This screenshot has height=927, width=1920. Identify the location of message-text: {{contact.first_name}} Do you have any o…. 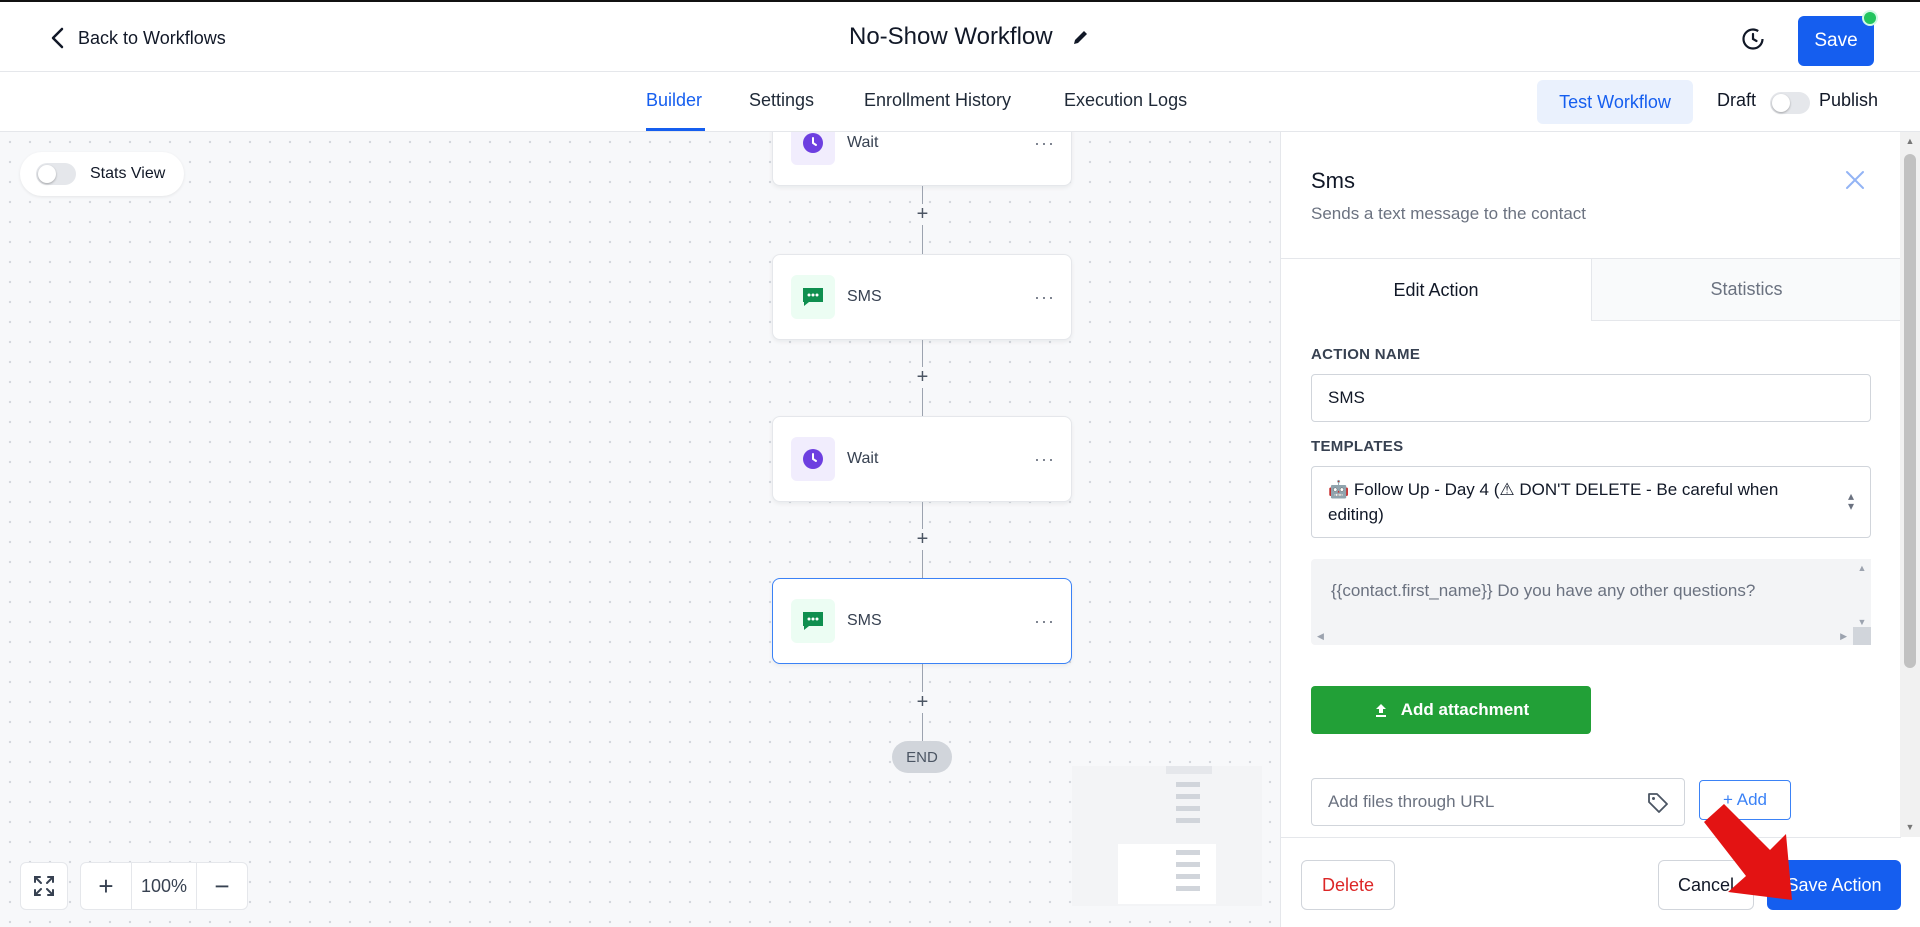
(1543, 590).